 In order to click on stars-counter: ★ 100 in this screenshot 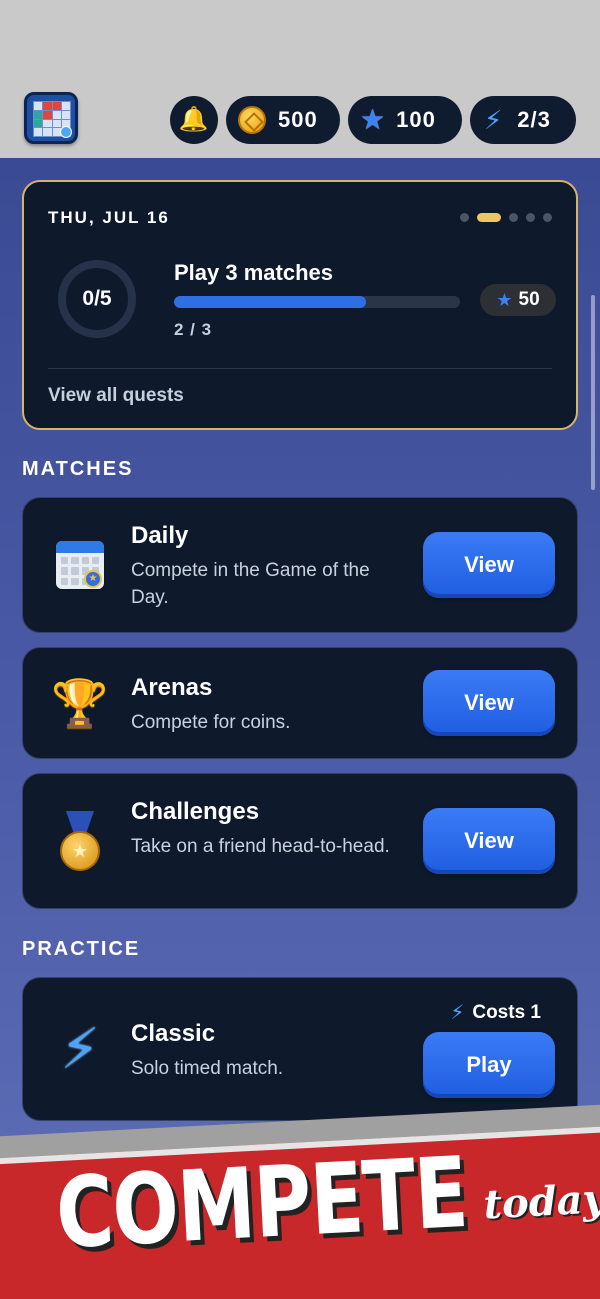, I will do `click(405, 120)`.